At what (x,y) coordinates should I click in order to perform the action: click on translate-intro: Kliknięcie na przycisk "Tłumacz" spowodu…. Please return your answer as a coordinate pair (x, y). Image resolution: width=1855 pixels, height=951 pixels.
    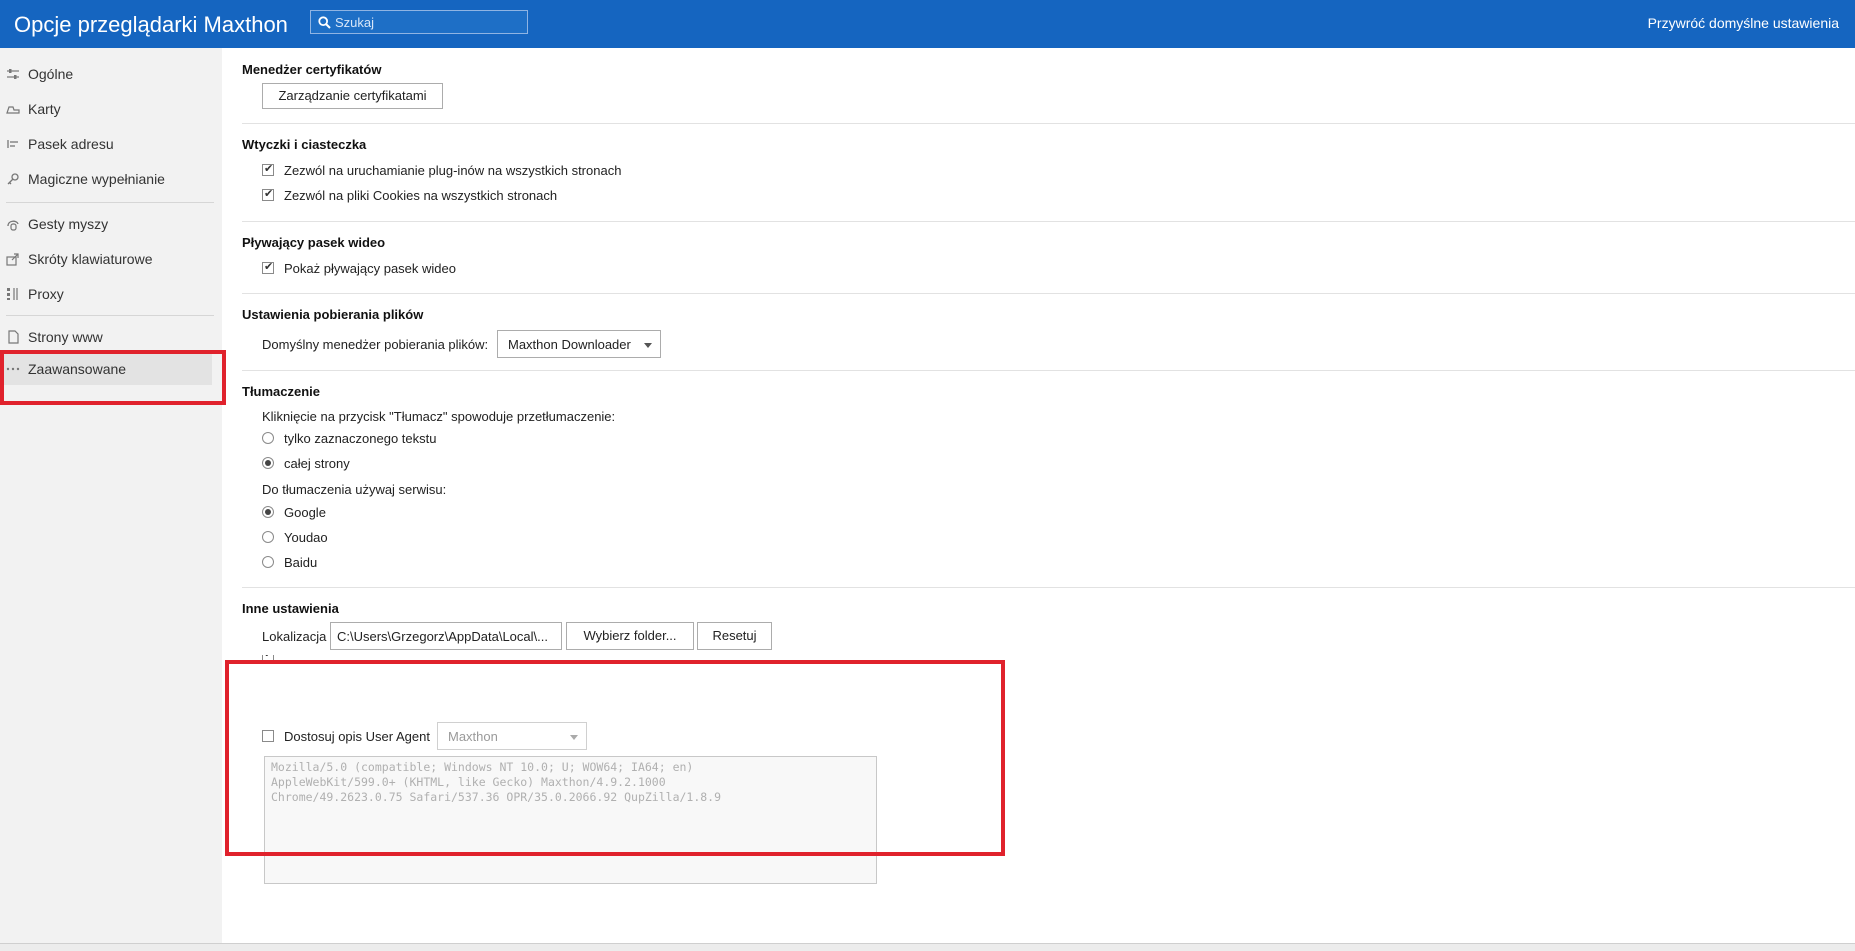
    Looking at the image, I should click on (439, 416).